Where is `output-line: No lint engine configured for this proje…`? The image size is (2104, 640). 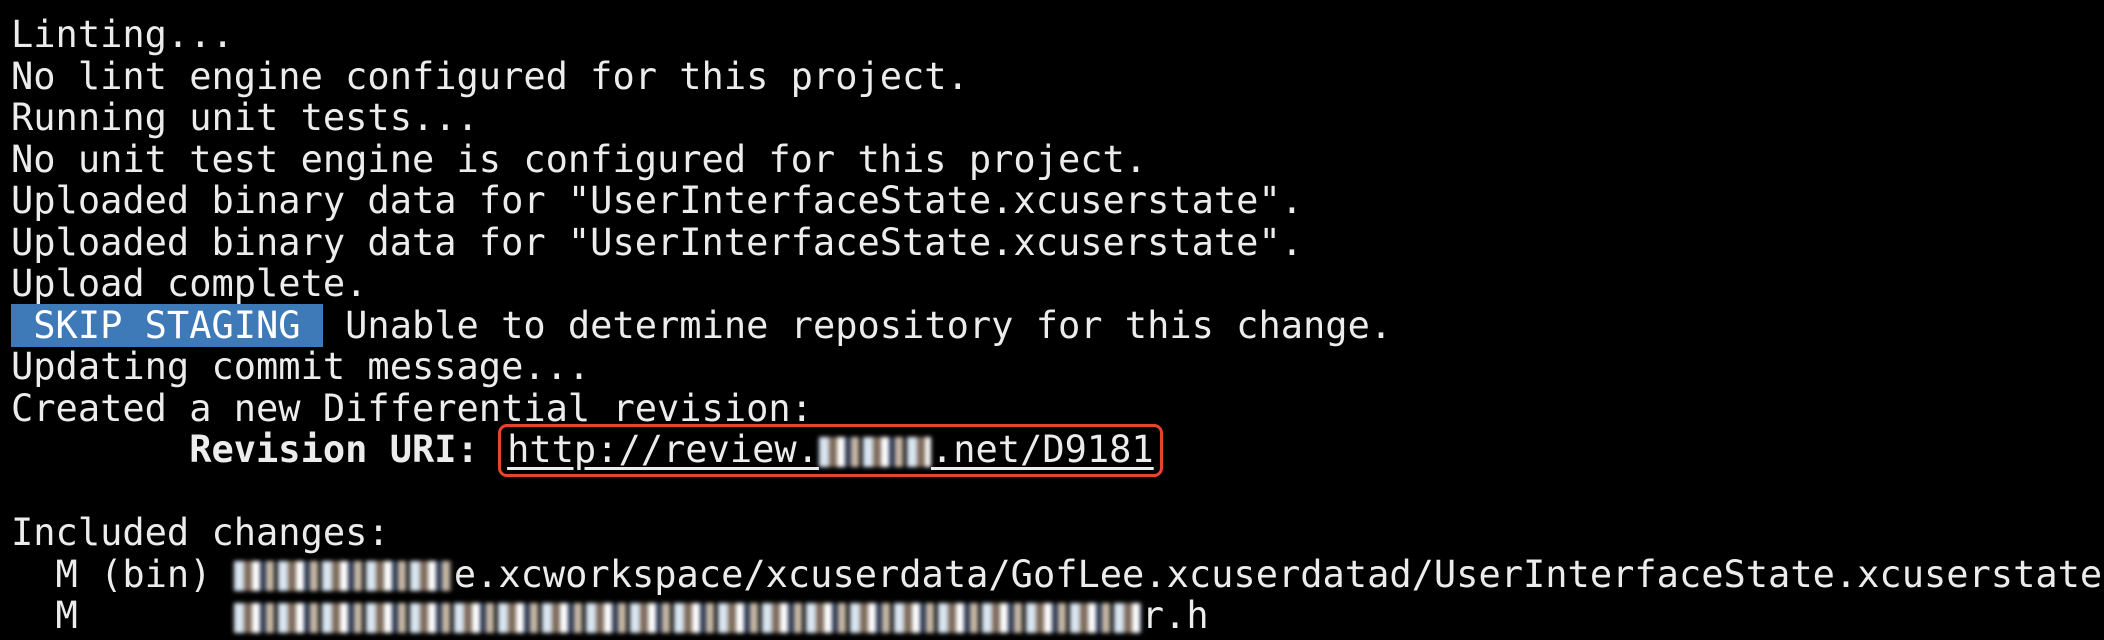
output-line: No lint engine configured for this proje… is located at coordinates (490, 76).